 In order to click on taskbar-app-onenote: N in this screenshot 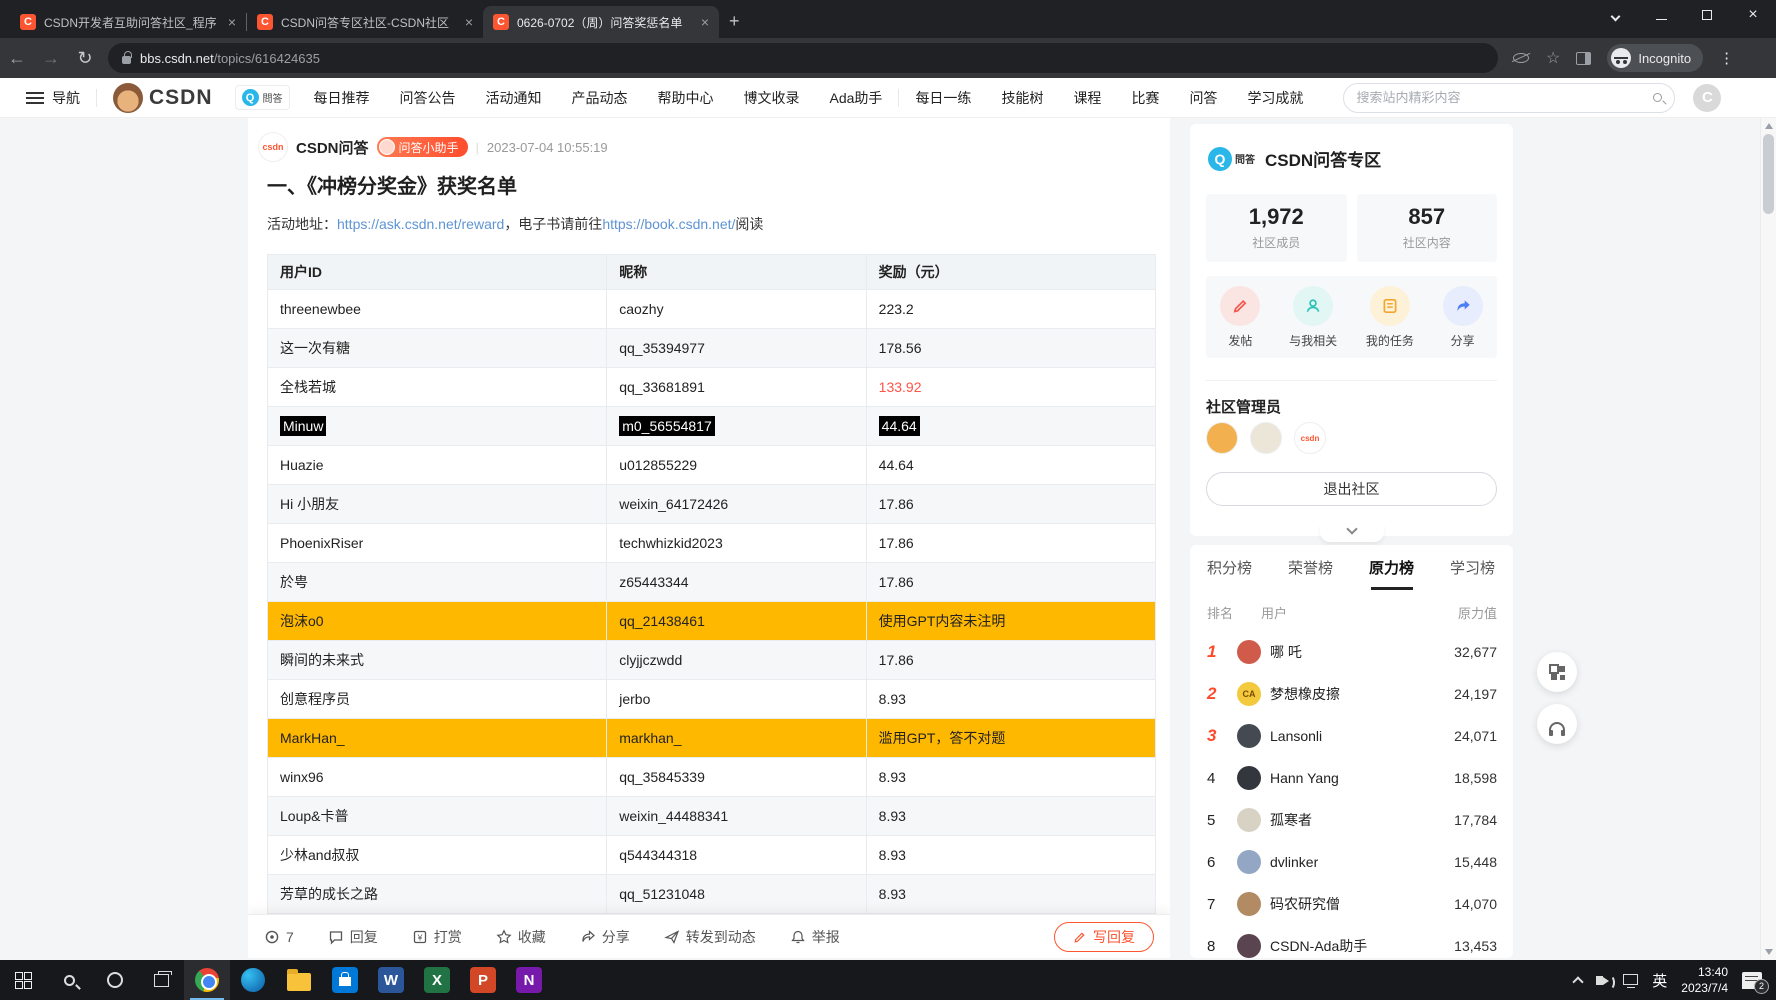, I will do `click(529, 980)`.